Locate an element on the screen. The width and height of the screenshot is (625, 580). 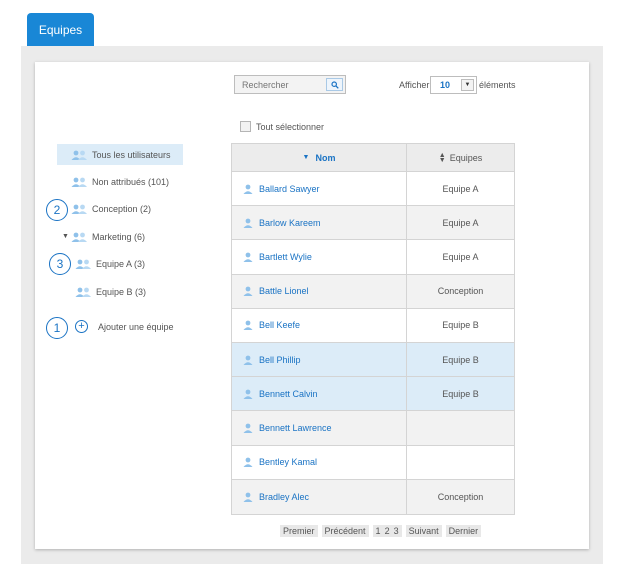
pagination: Premier Précédent 1 2 3 Suivant Dernier is located at coordinates (381, 531).